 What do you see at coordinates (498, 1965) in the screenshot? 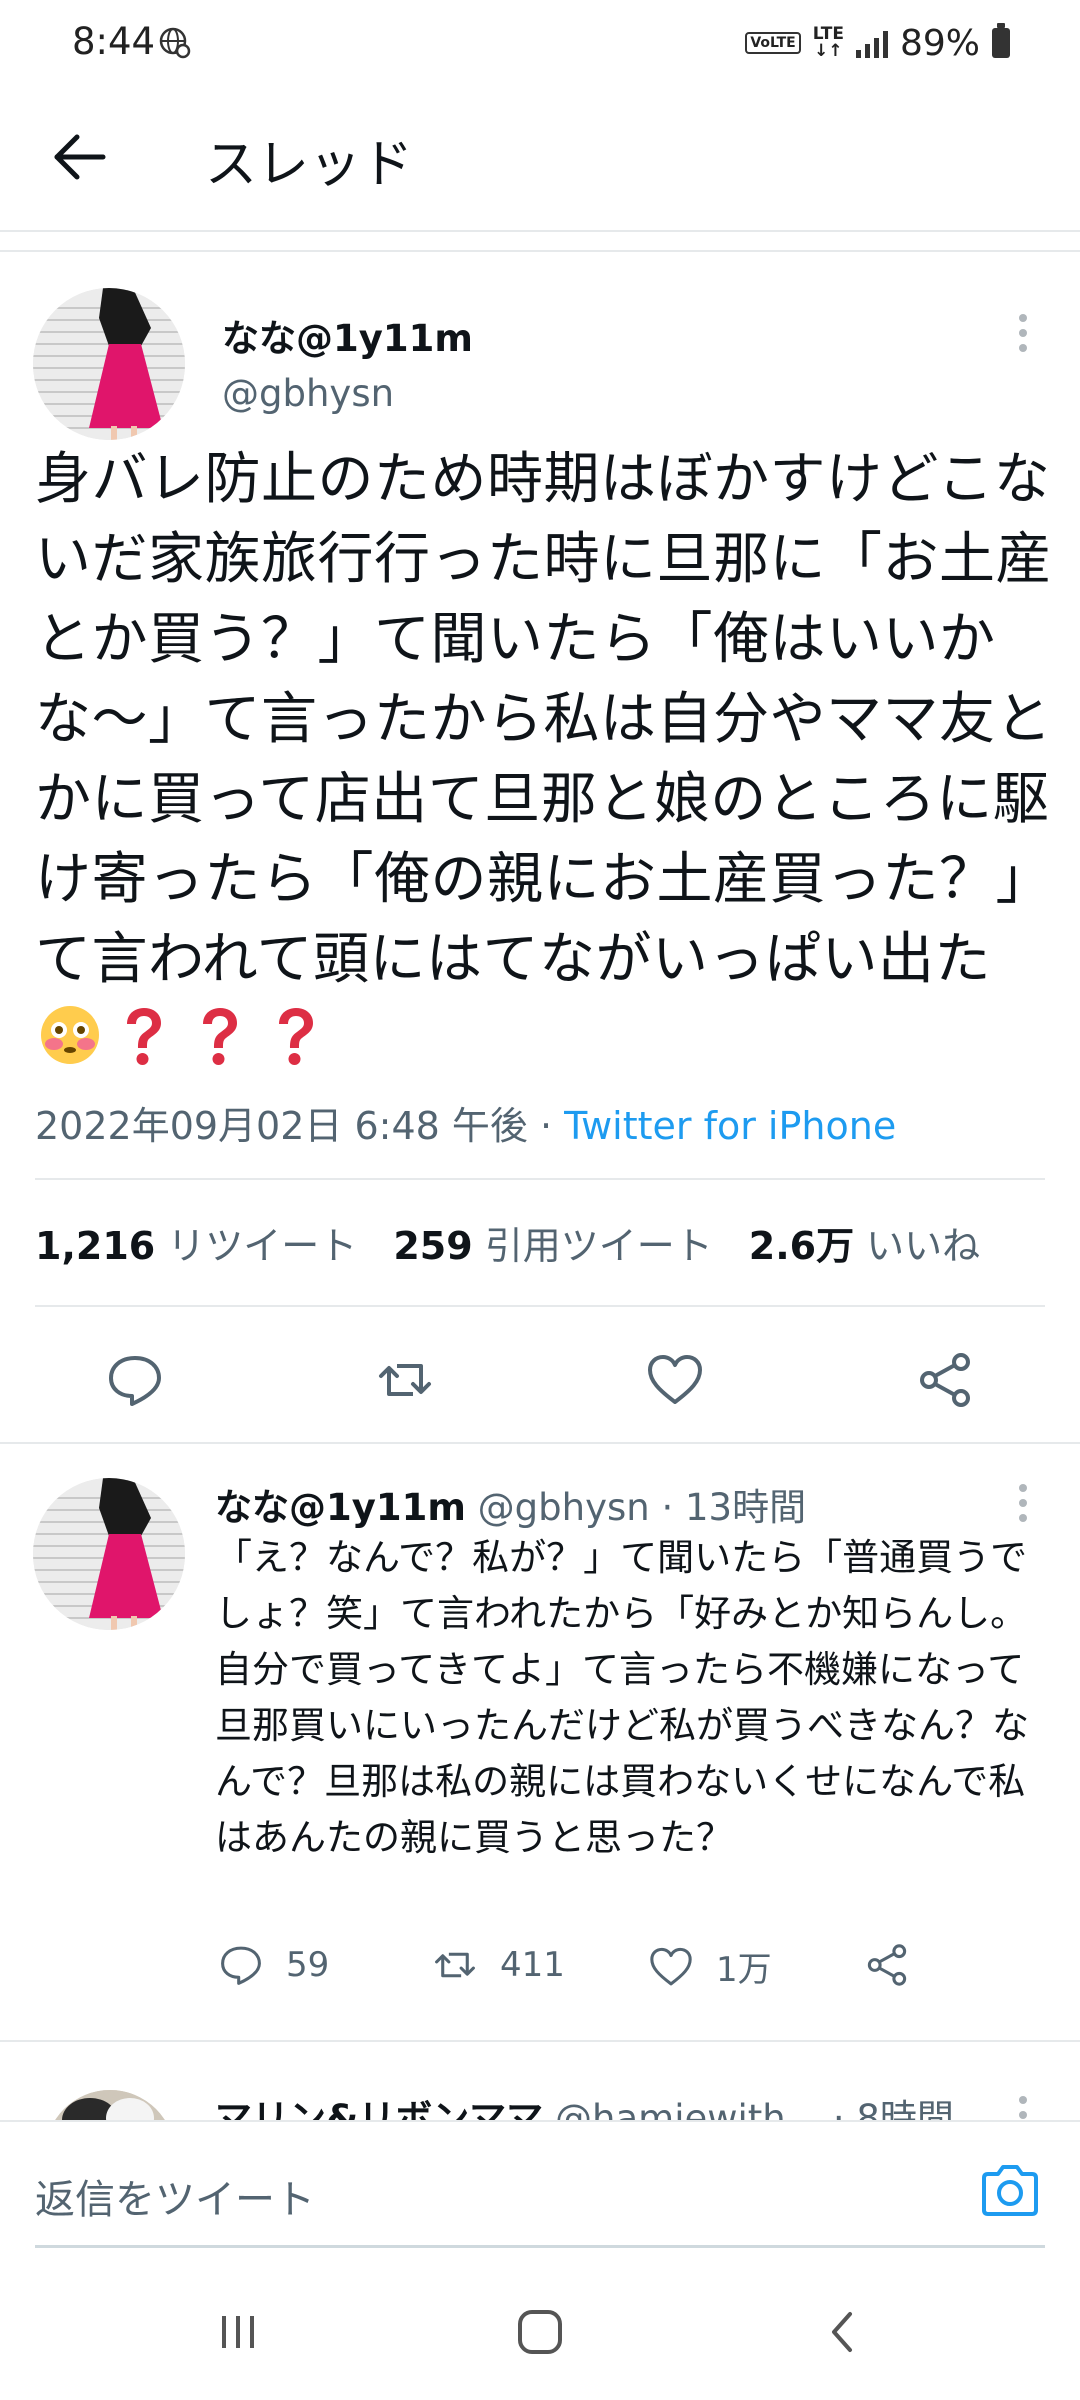
I see `reply-retweet-button: 411` at bounding box center [498, 1965].